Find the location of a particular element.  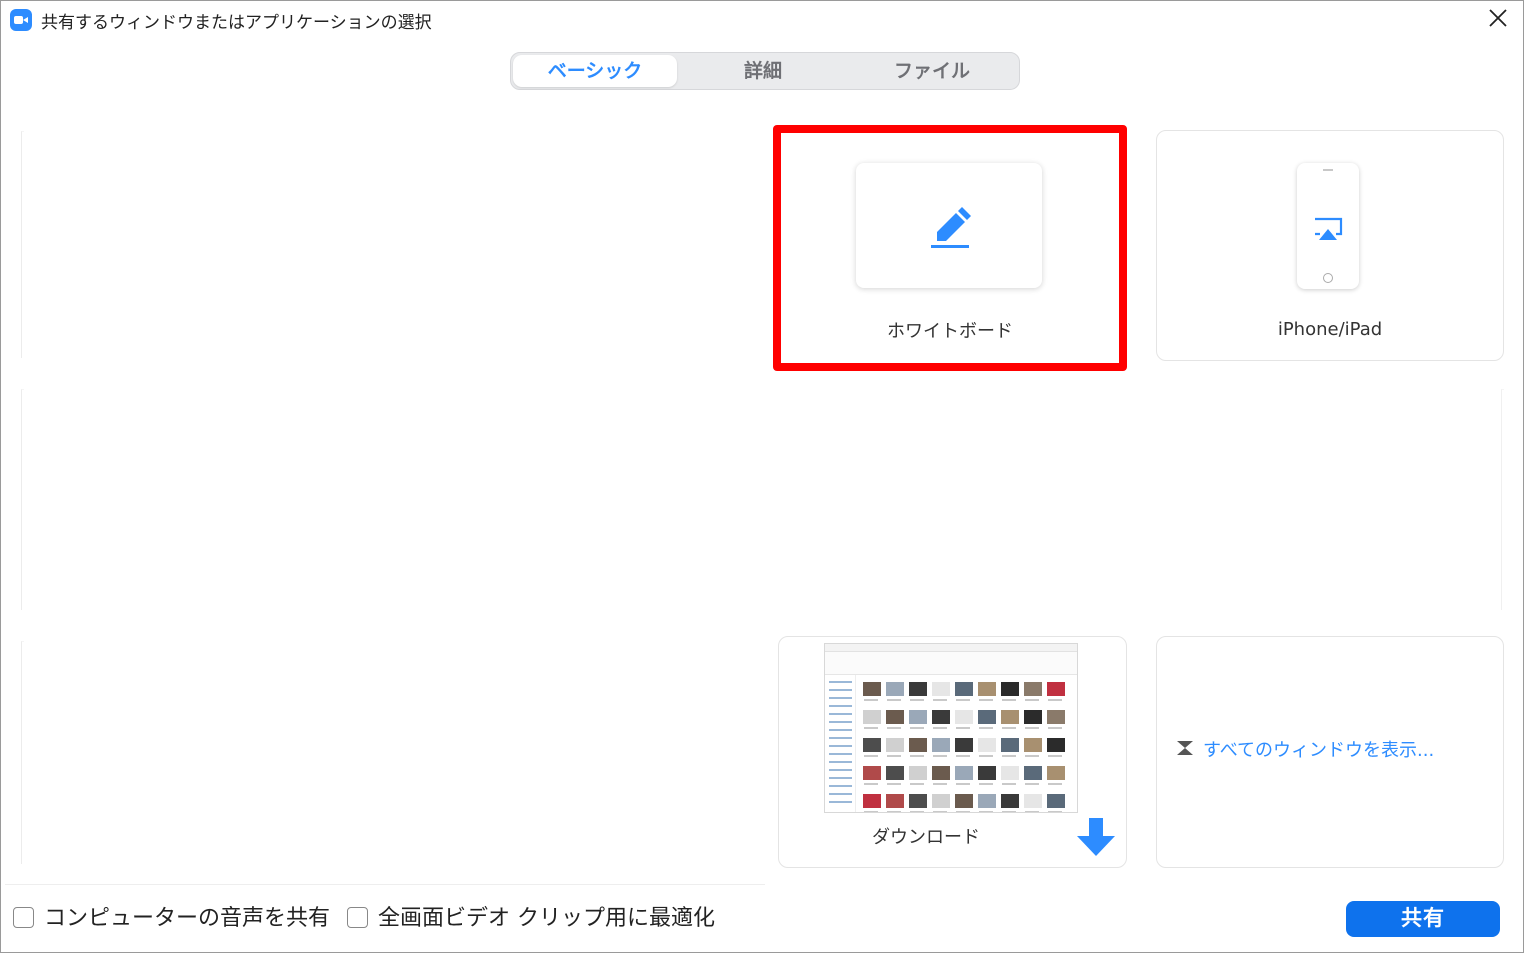

optimize-video-checkbox is located at coordinates (357, 917).